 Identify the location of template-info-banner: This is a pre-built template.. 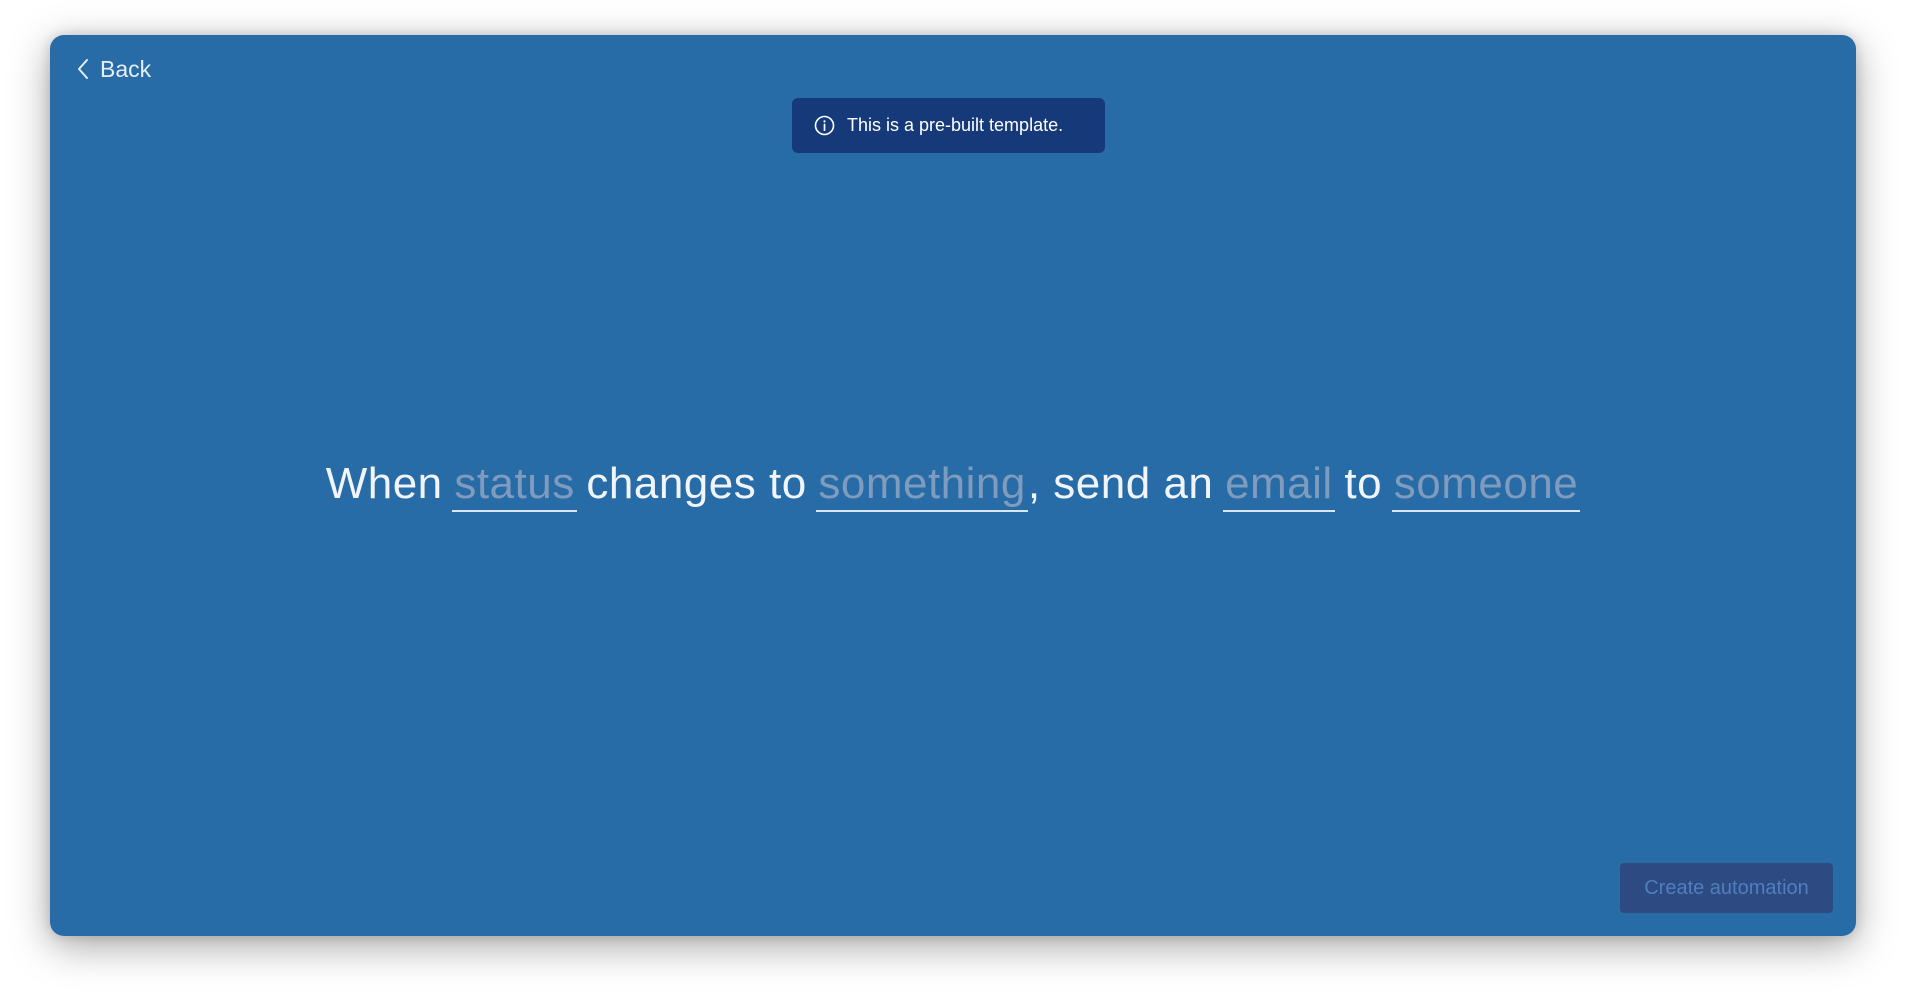
(948, 125).